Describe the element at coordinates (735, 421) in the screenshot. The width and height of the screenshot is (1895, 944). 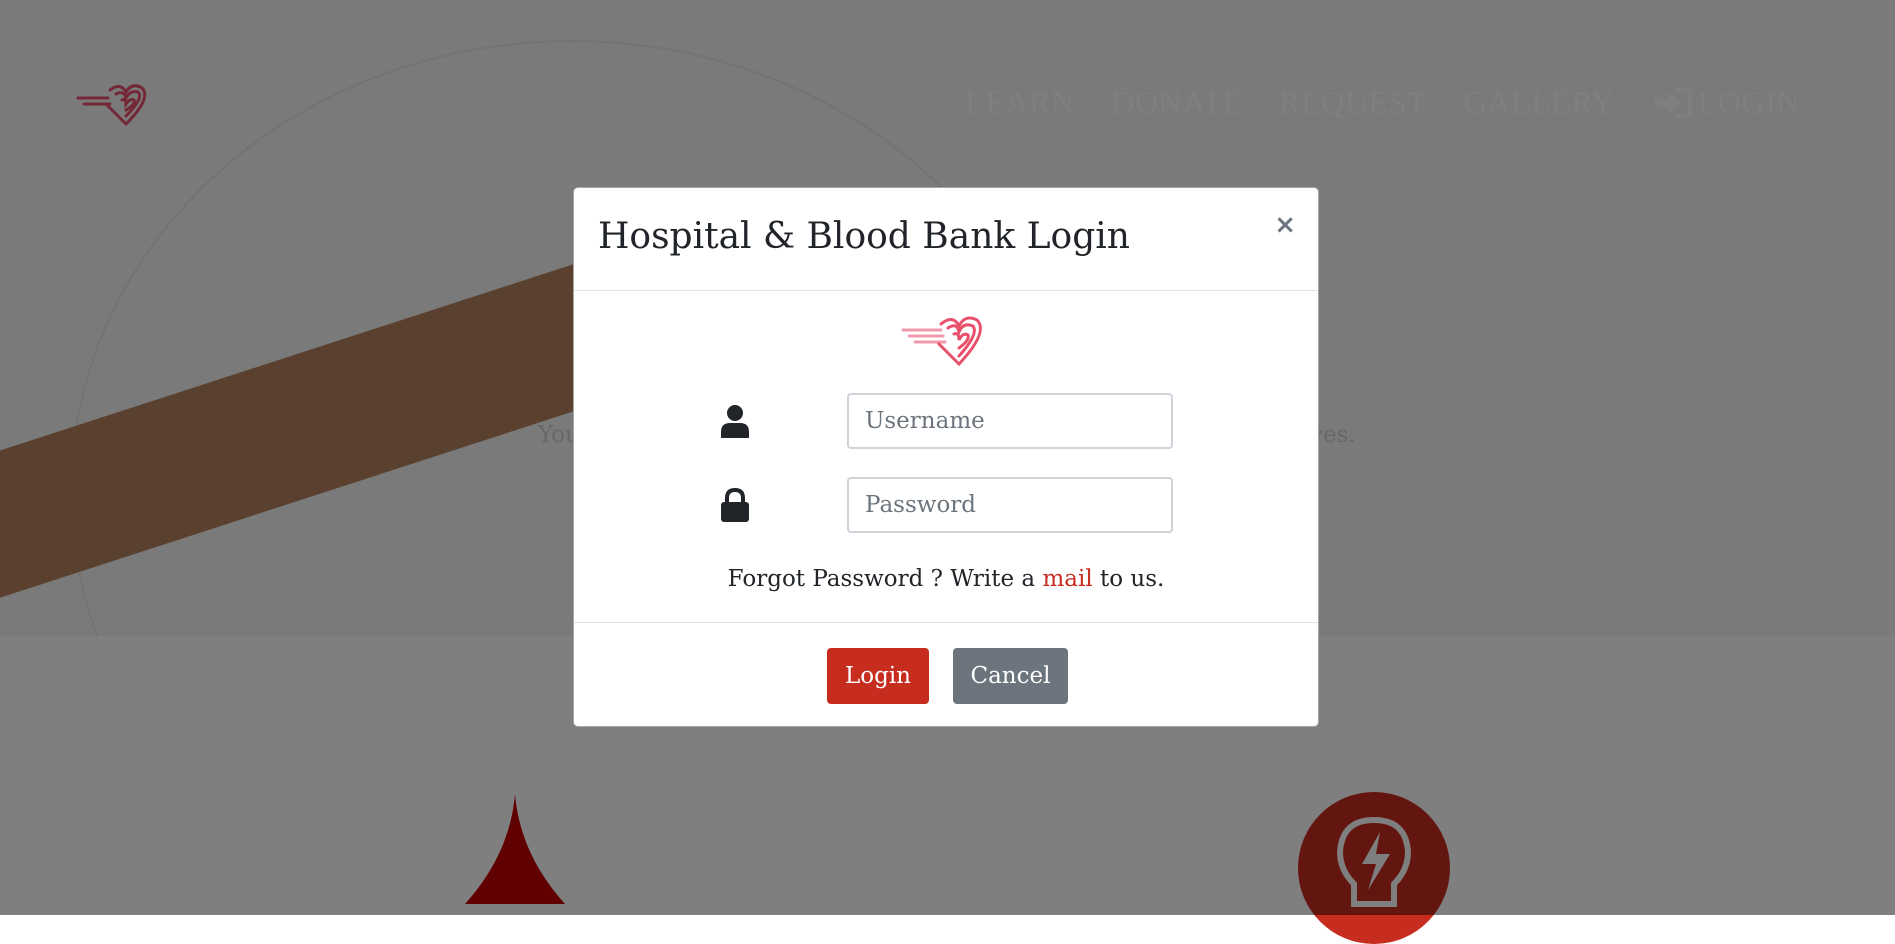
I see `user-icon` at that location.